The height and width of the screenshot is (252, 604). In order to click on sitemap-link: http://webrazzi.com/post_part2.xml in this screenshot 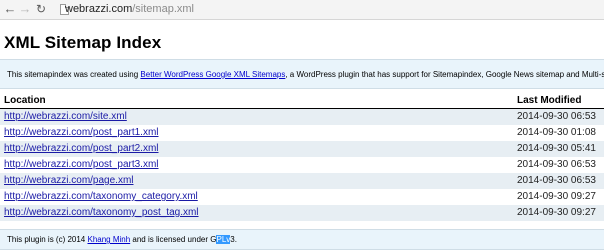, I will do `click(81, 148)`.